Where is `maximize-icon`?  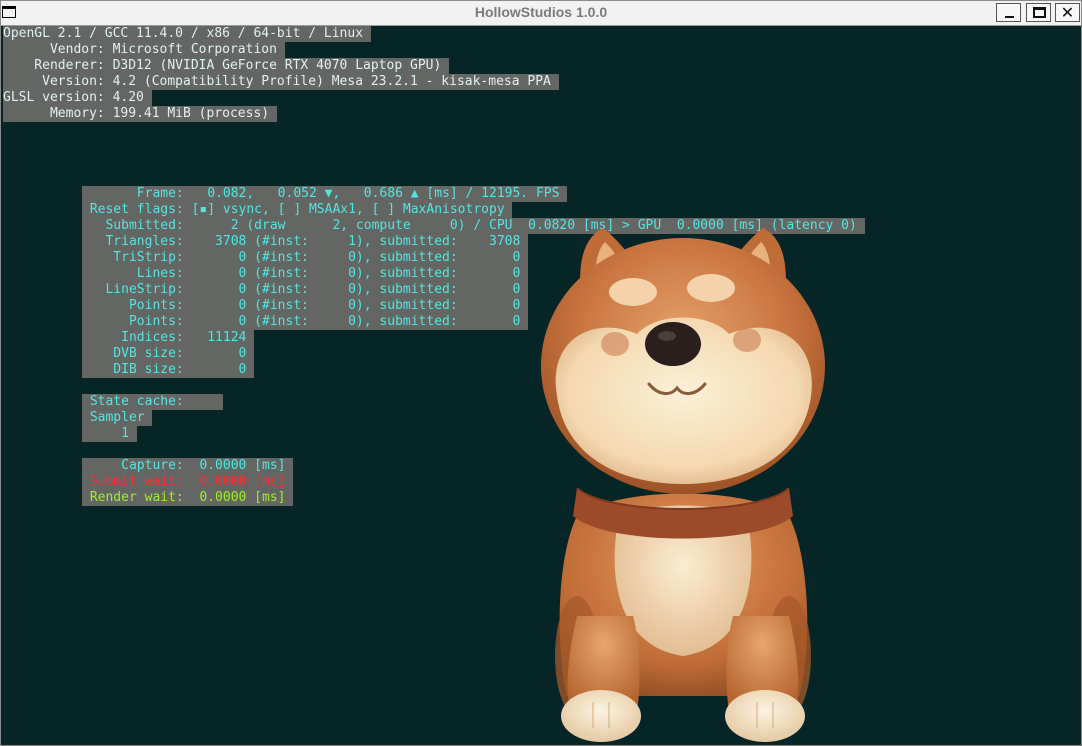
maximize-icon is located at coordinates (1039, 12).